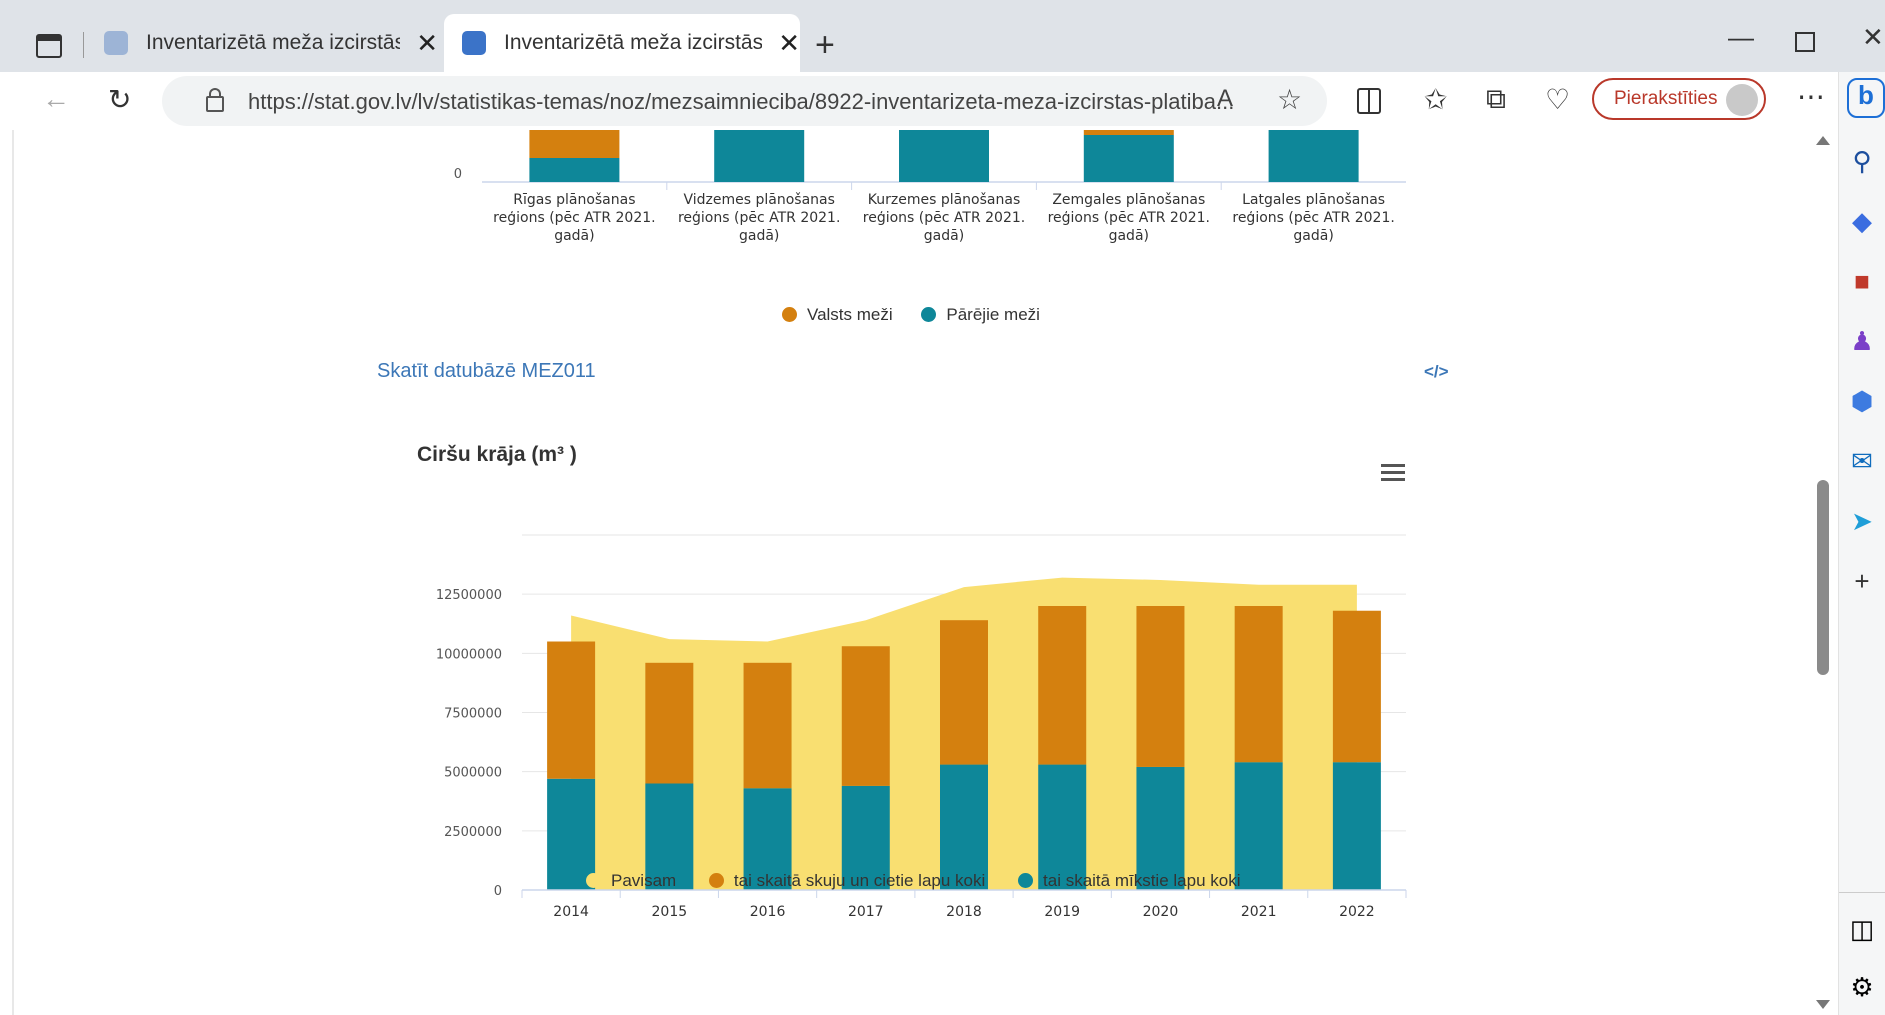  What do you see at coordinates (215, 100) in the screenshot?
I see `lock-icon` at bounding box center [215, 100].